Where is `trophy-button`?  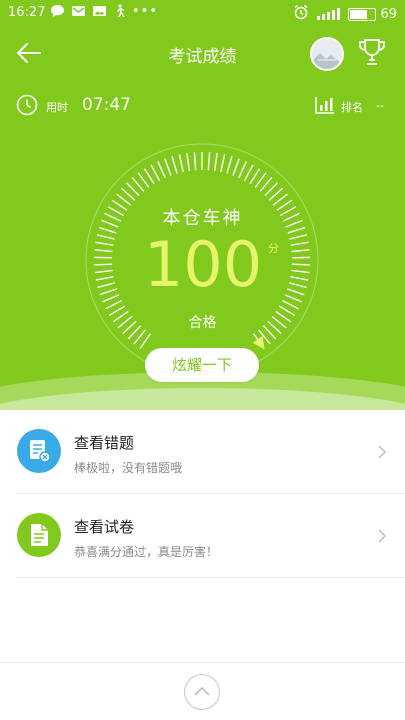 trophy-button is located at coordinates (372, 52).